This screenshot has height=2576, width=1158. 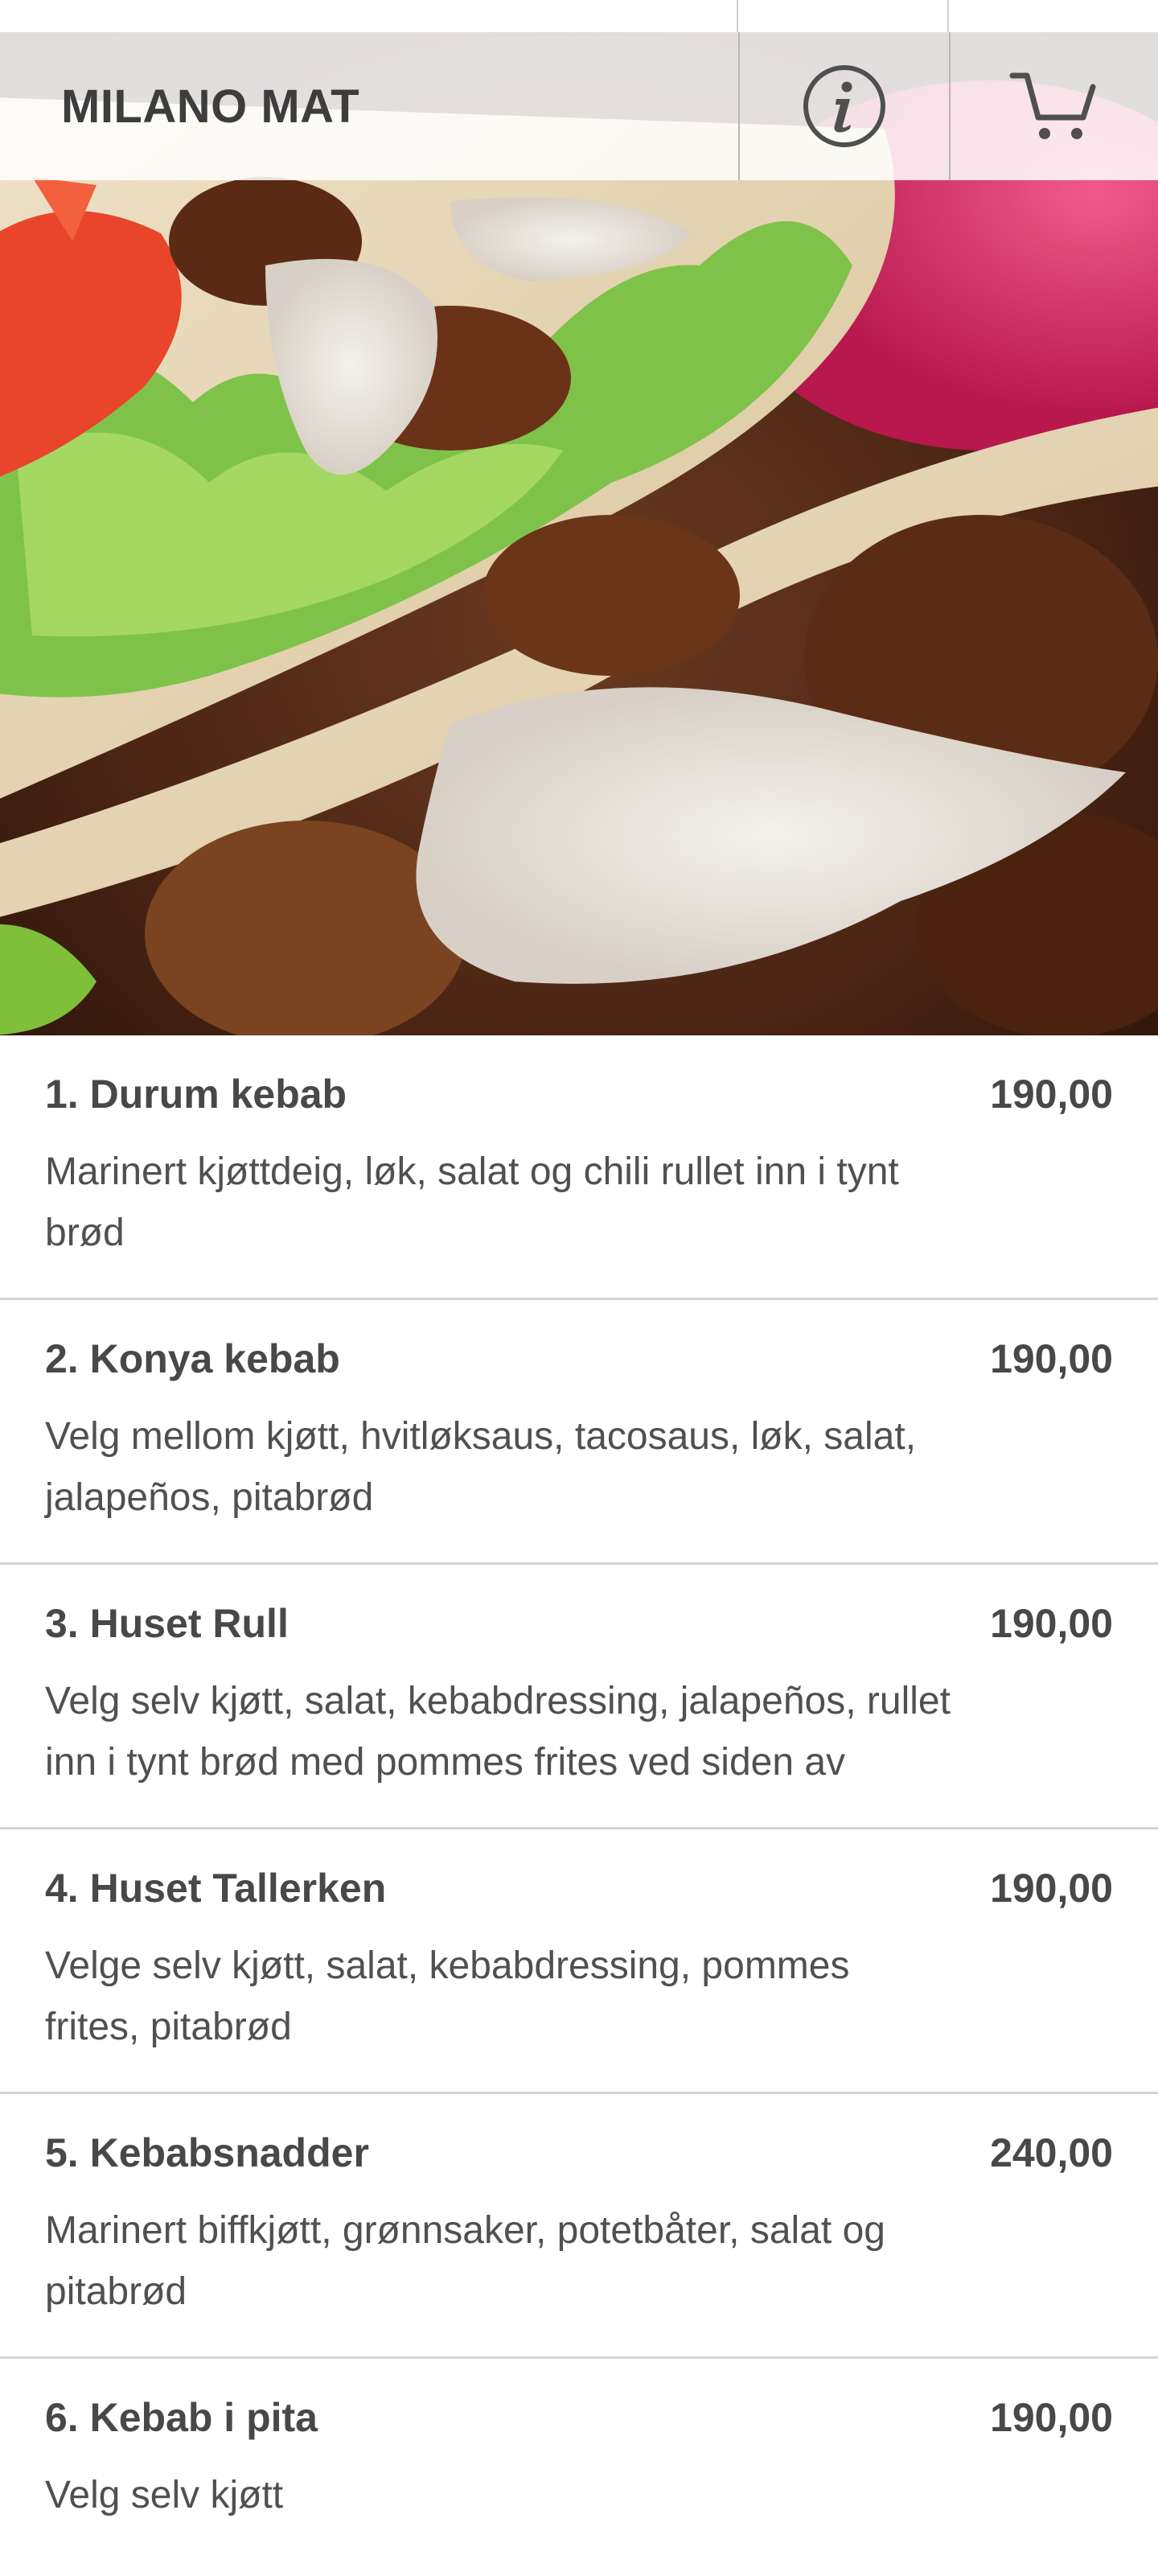 I want to click on header-bar: MILANO MAT, so click(x=579, y=106).